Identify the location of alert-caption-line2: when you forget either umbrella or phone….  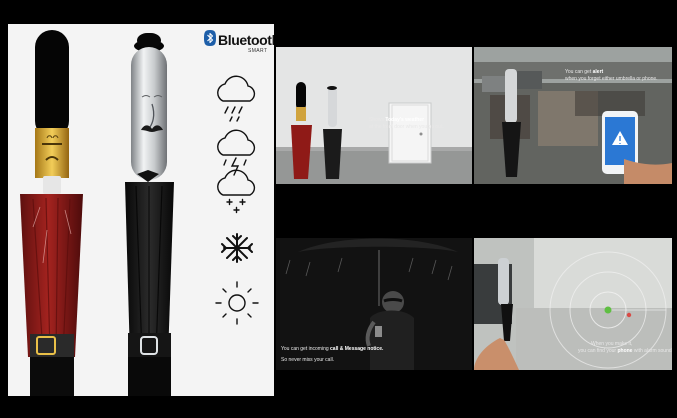
(611, 78).